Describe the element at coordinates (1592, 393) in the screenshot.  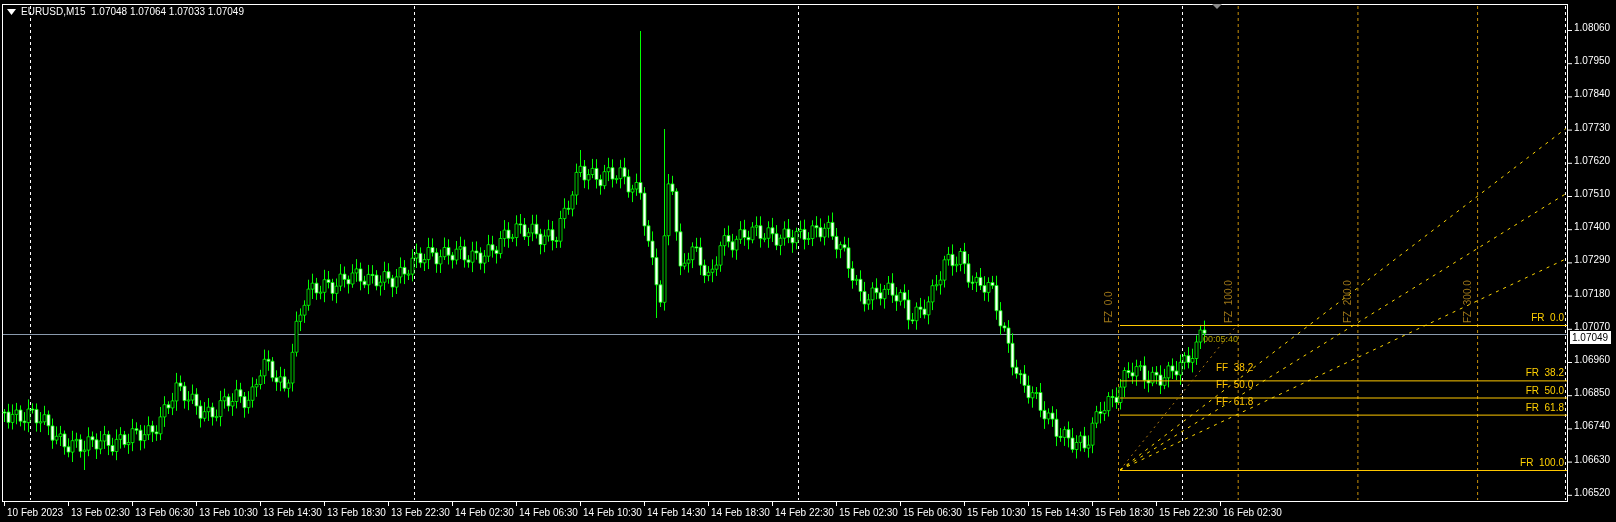
I see `price-label: 1.06850` at that location.